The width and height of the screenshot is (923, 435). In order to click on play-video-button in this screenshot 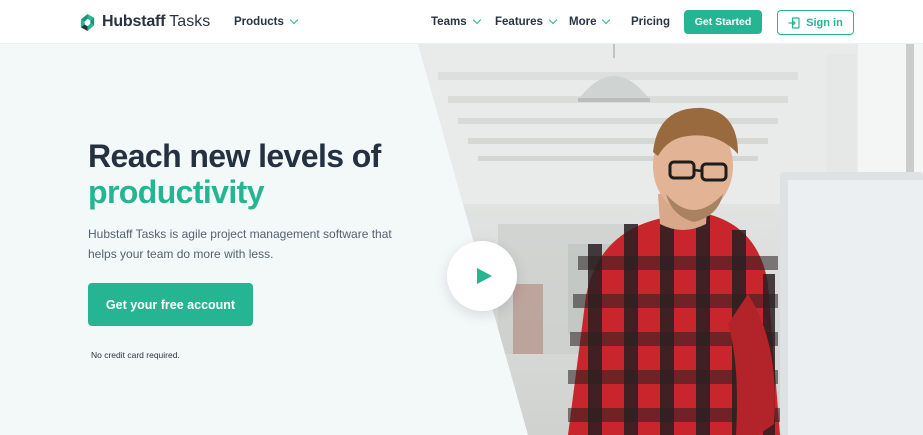, I will do `click(482, 276)`.